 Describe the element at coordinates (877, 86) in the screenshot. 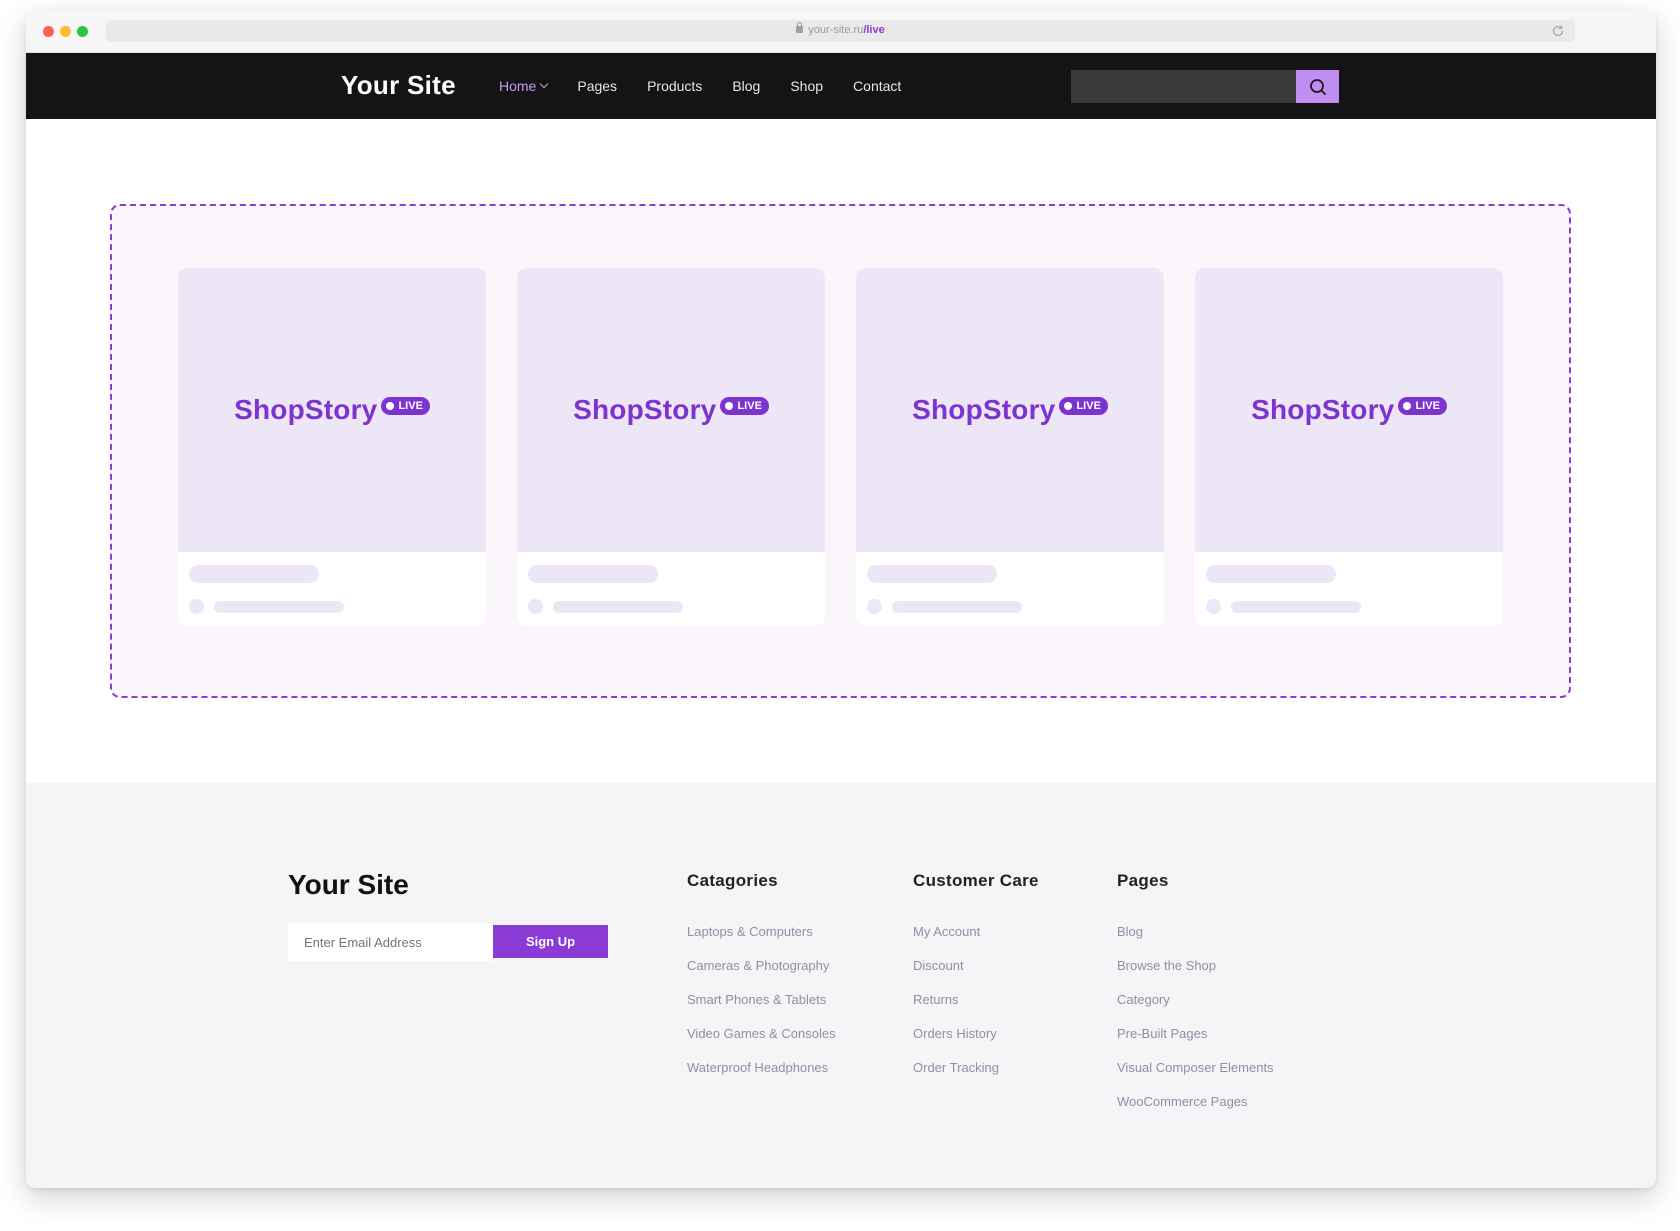

I see `nav-contact: Contact` at that location.